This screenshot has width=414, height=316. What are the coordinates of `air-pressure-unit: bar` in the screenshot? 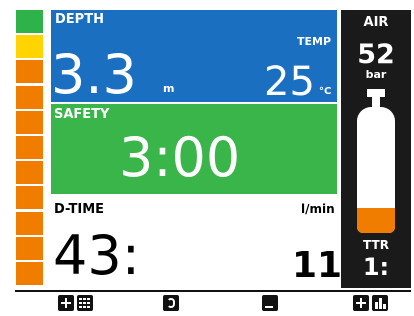 It's located at (376, 74).